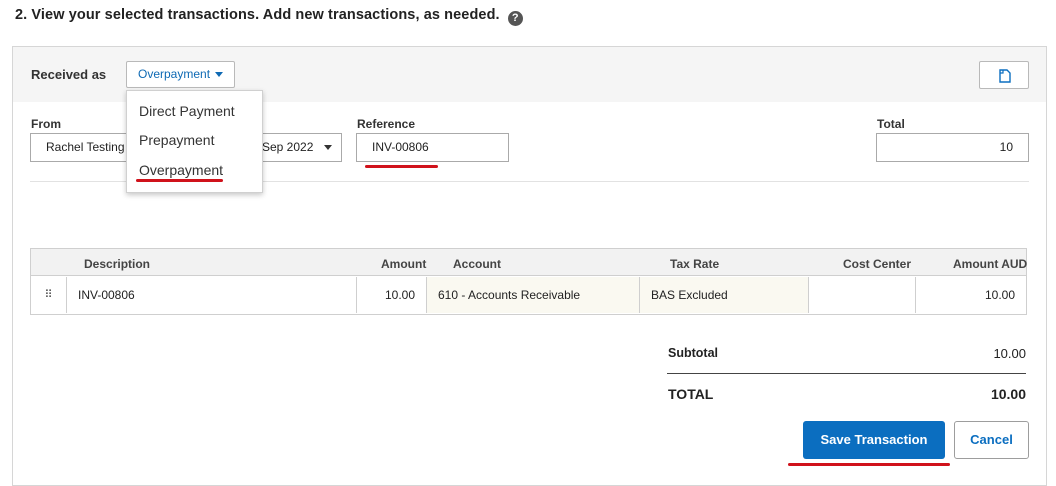 The width and height of the screenshot is (1056, 486). Describe the element at coordinates (477, 264) in the screenshot. I see `col-account: Account` at that location.